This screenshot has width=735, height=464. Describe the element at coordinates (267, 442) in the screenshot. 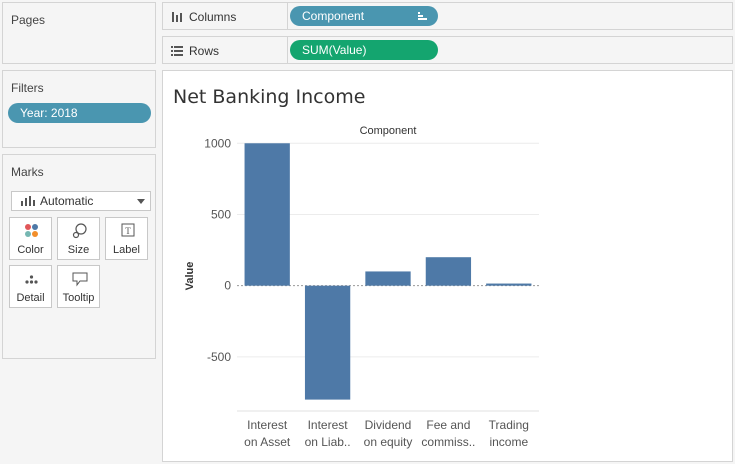

I see `x-tick-label: on Asset` at that location.